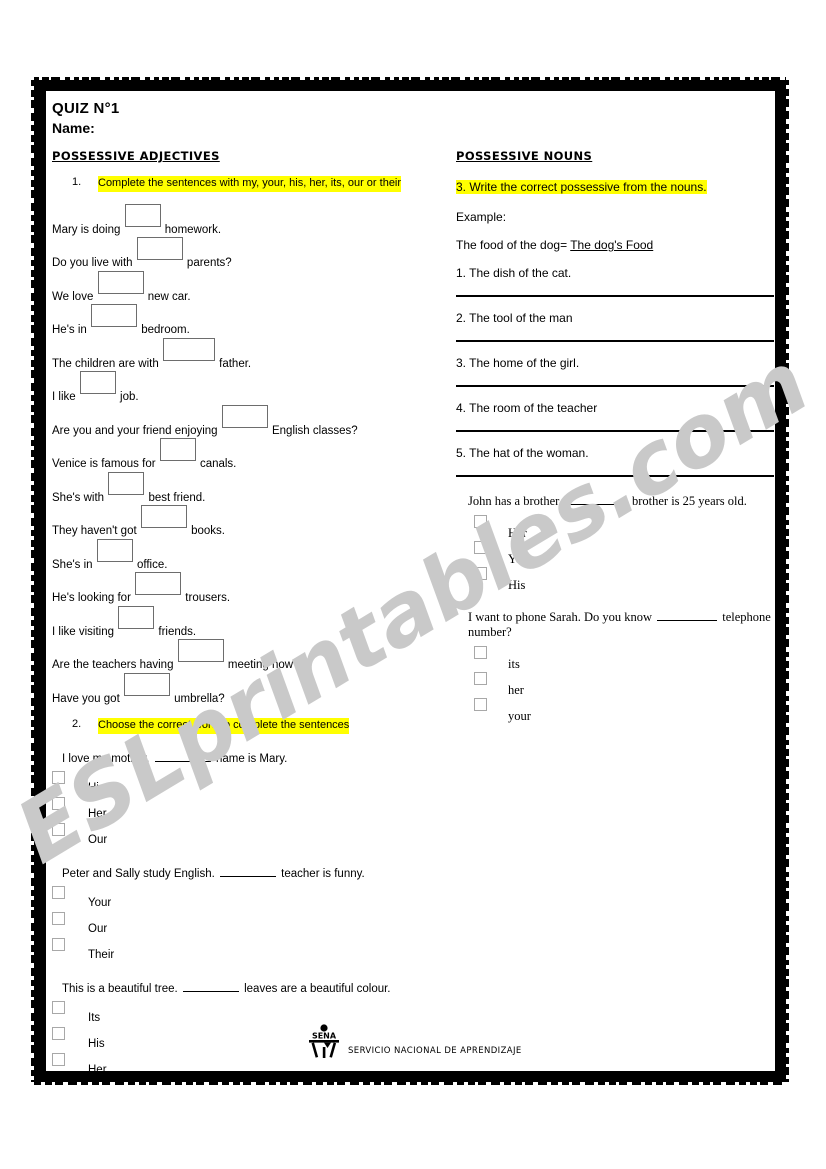 The width and height of the screenshot is (826, 1169). What do you see at coordinates (512, 245) in the screenshot?
I see `example-prompt: The food of the dog=` at bounding box center [512, 245].